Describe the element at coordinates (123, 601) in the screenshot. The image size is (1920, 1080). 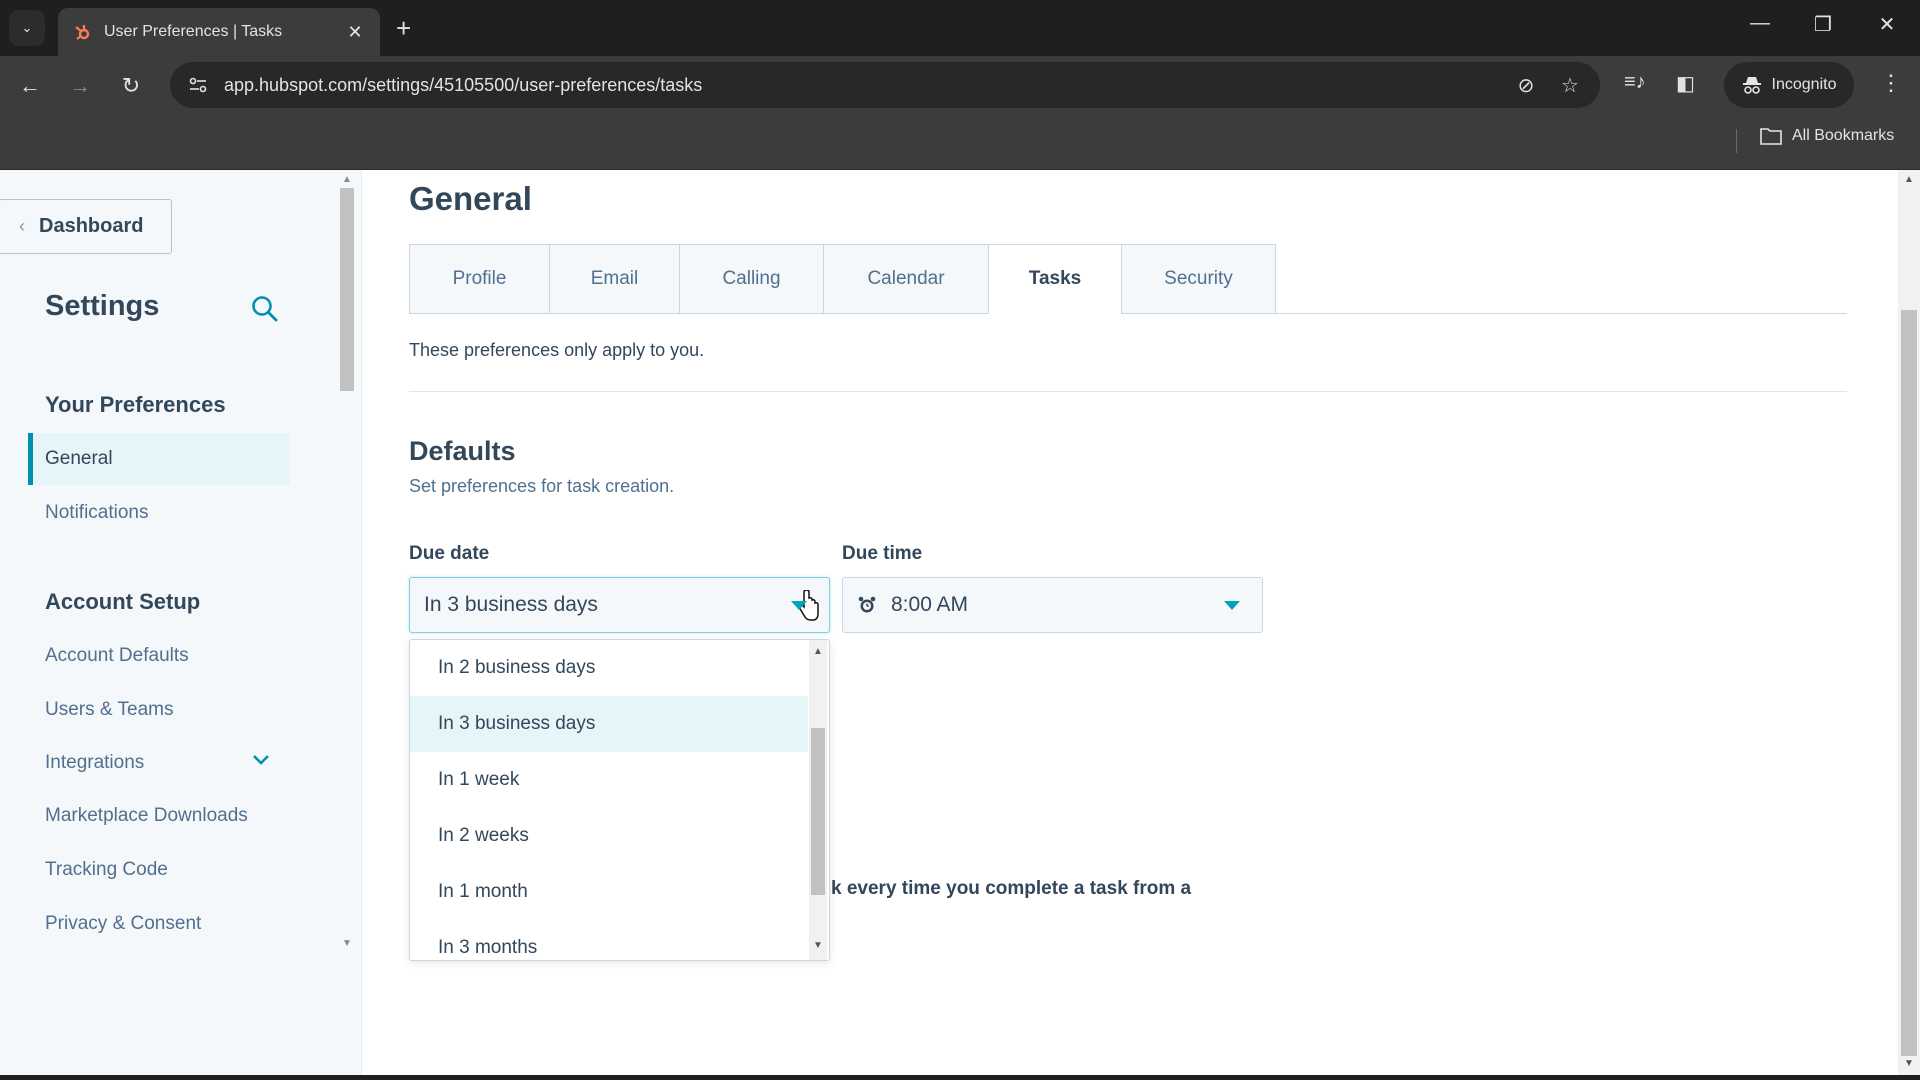
I see `section-heading-account-setup: Account Setup` at that location.